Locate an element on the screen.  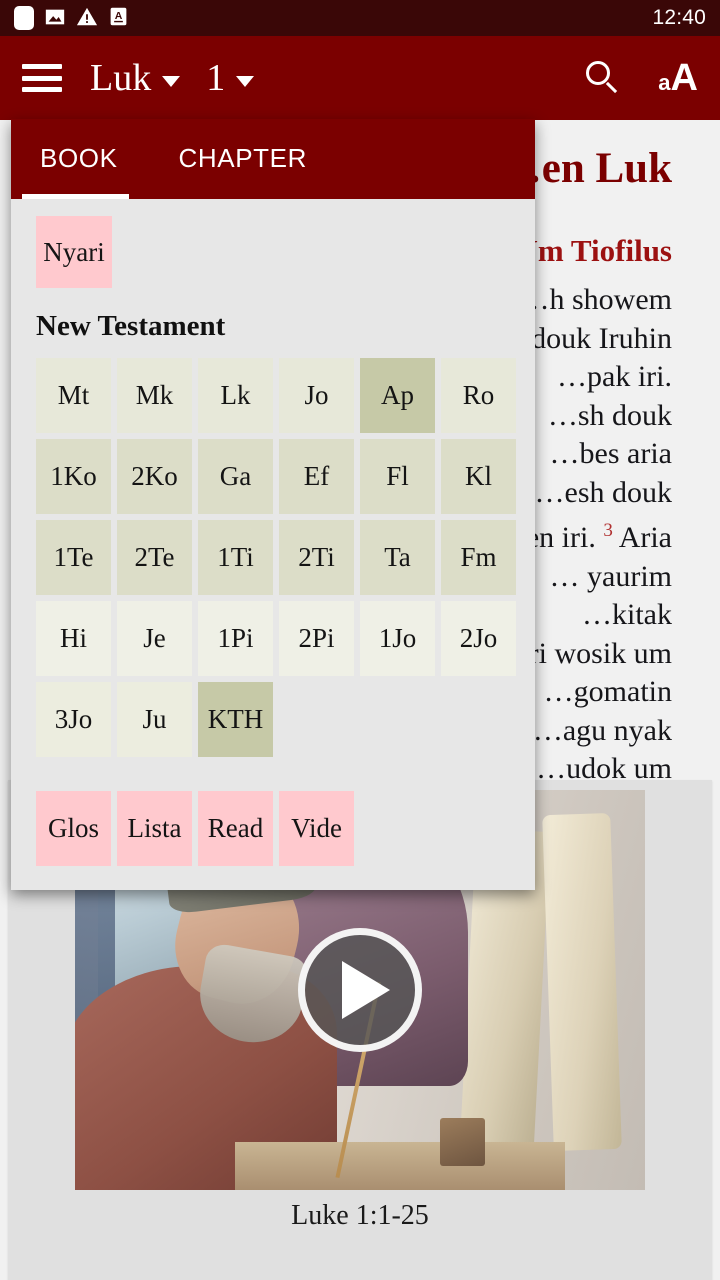
book-cell-fm: Fm is located at coordinates (478, 557).